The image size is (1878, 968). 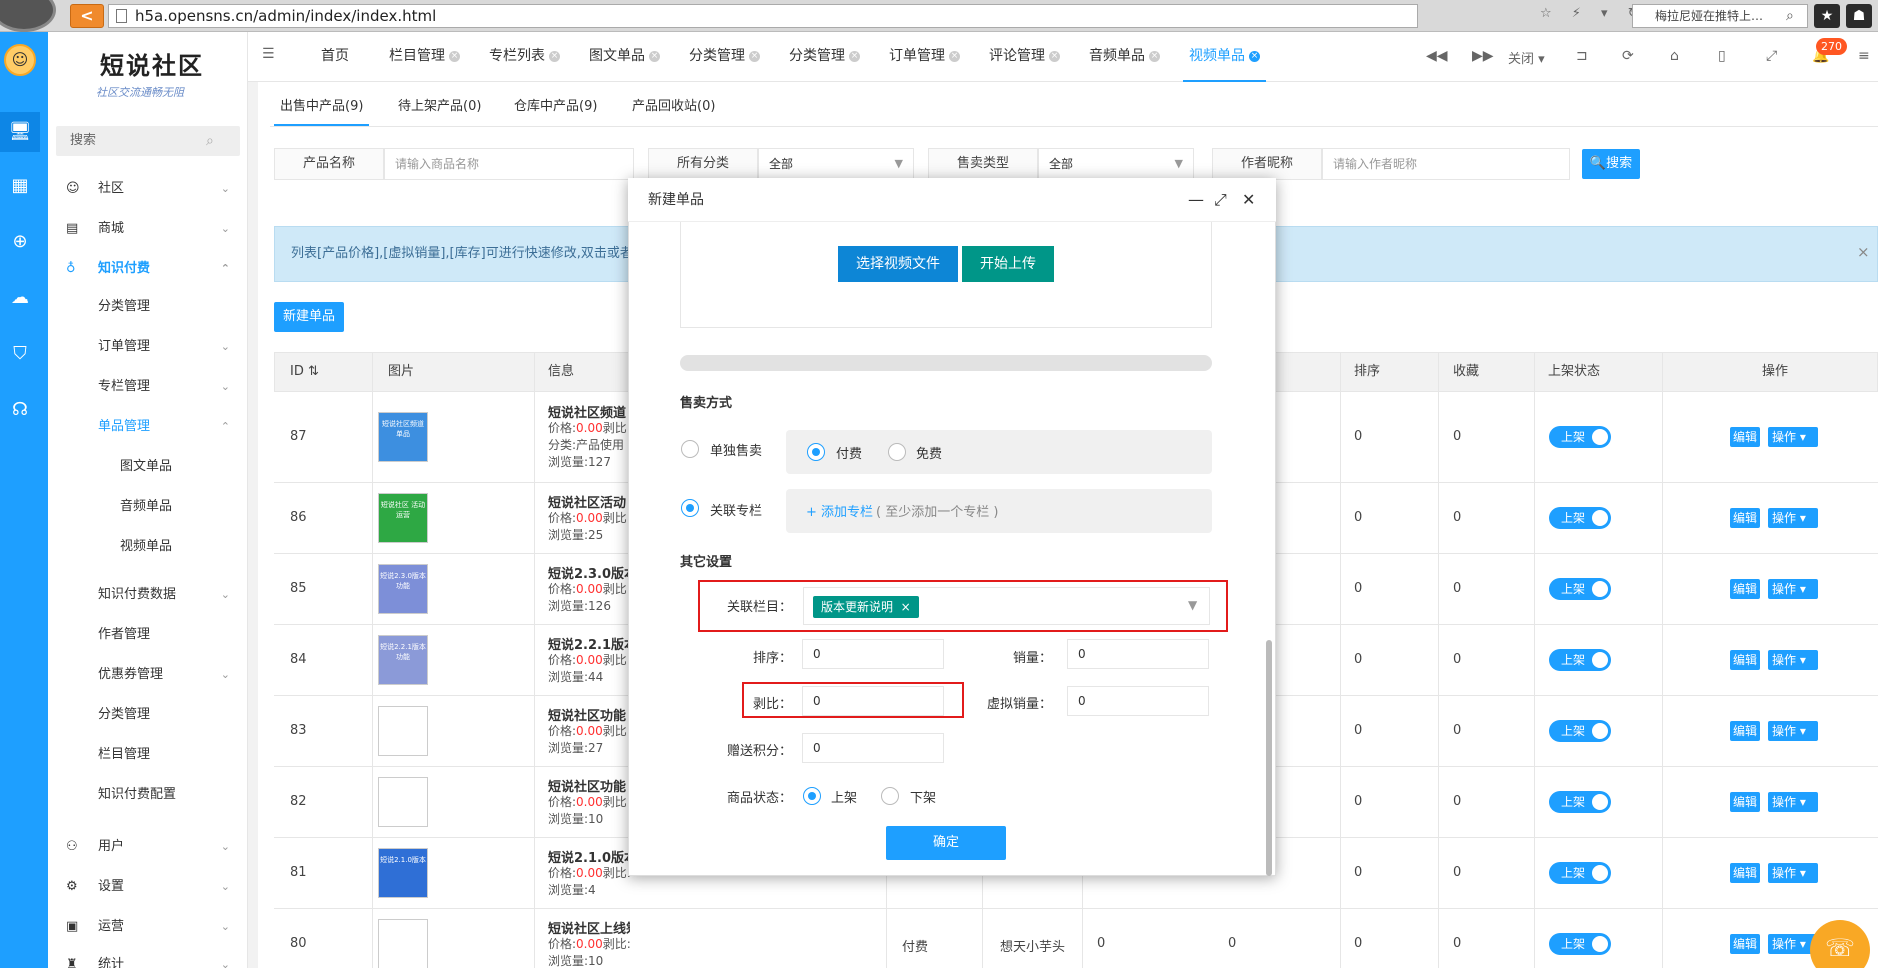 I want to click on subtab-warehouse: 仓库中产品(9), so click(x=555, y=108).